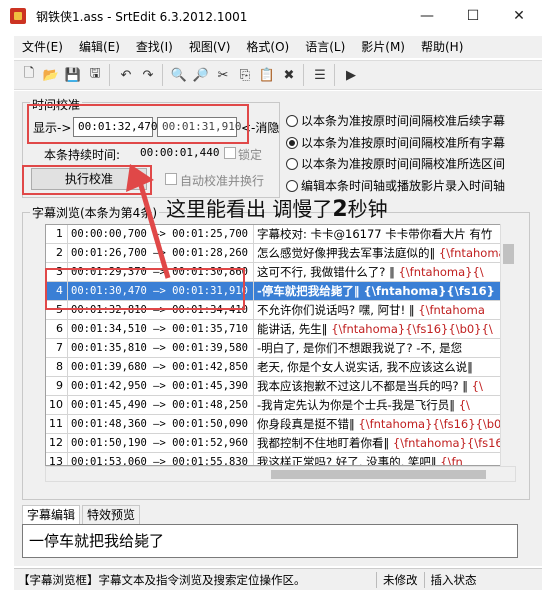 The height and width of the screenshot is (600, 542). Describe the element at coordinates (508, 345) in the screenshot. I see `vertical-scrollbar` at that location.